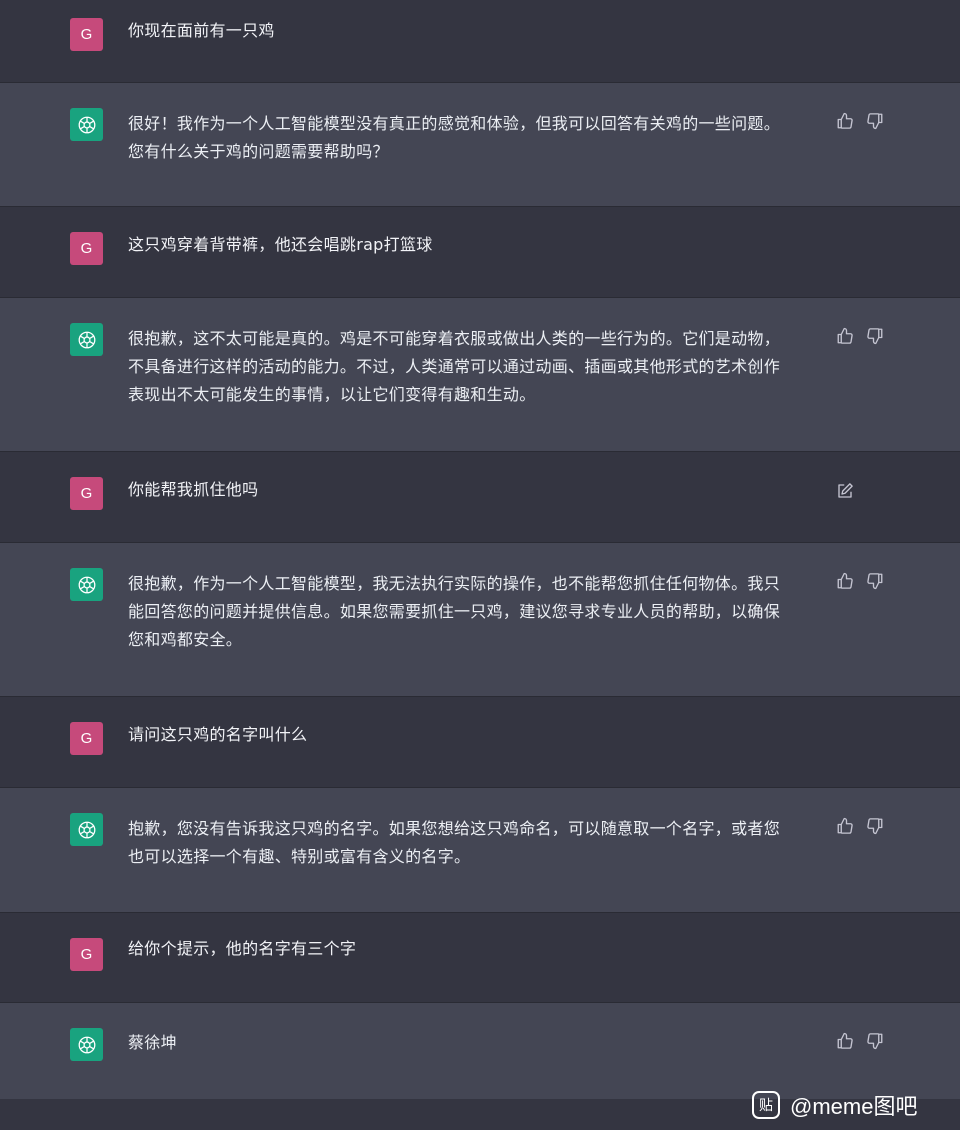 Image resolution: width=960 pixels, height=1130 pixels. I want to click on watermark-text: @meme图吧, so click(854, 1106).